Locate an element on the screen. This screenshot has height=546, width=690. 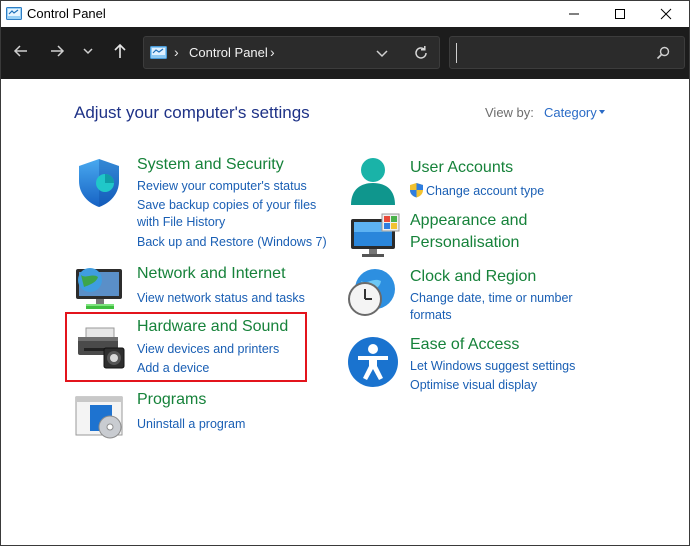
arrow-up-icon is located at coordinates (120, 53).